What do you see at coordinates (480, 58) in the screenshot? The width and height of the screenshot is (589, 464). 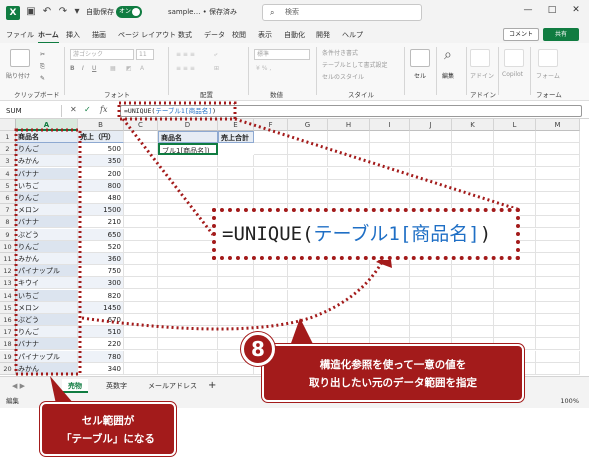 I see `addin-icon` at bounding box center [480, 58].